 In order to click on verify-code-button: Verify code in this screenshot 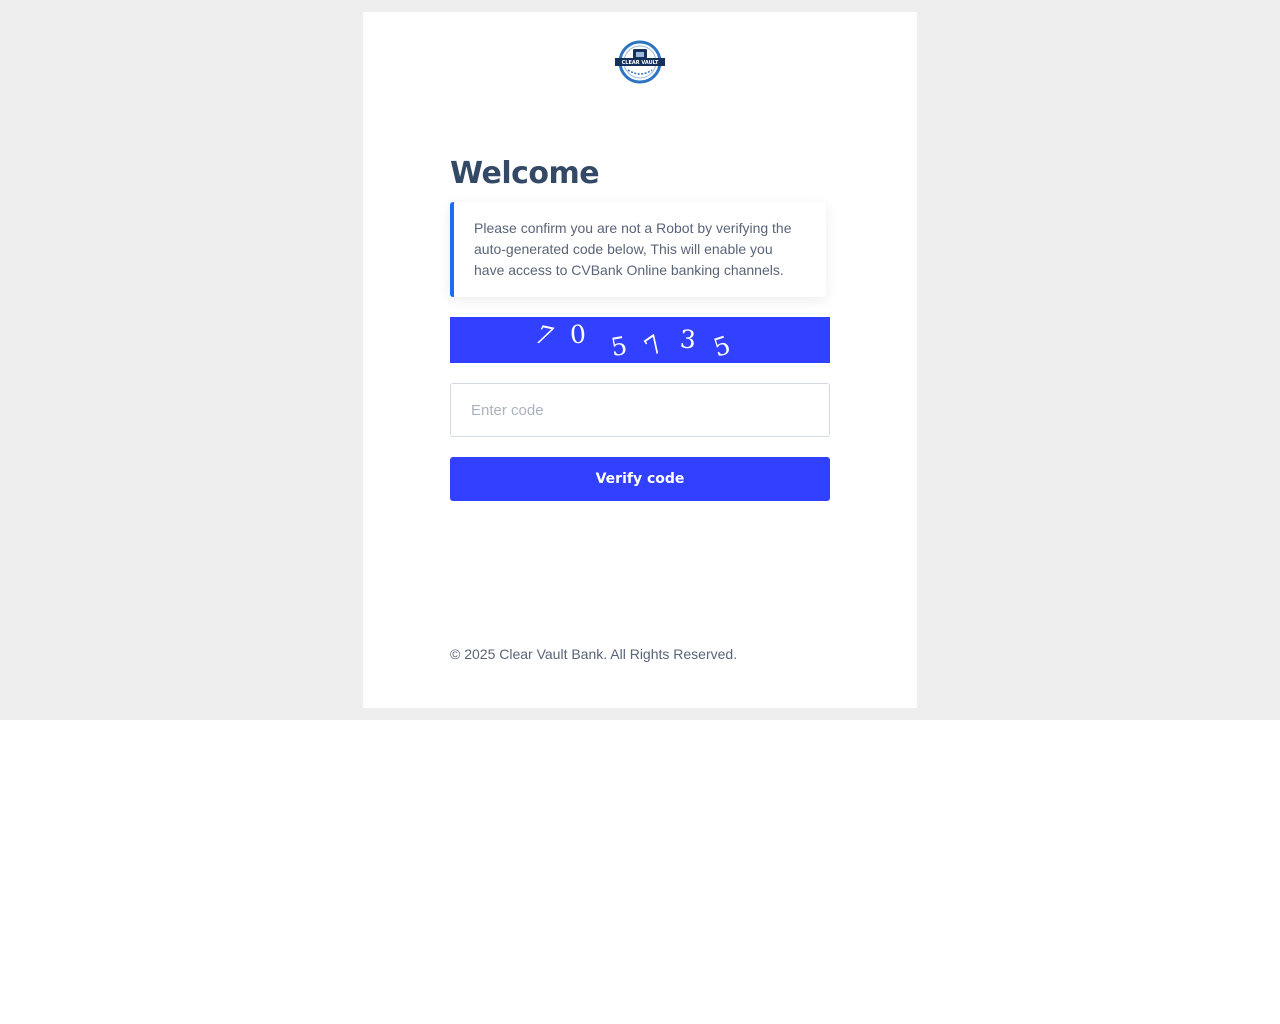, I will do `click(640, 479)`.